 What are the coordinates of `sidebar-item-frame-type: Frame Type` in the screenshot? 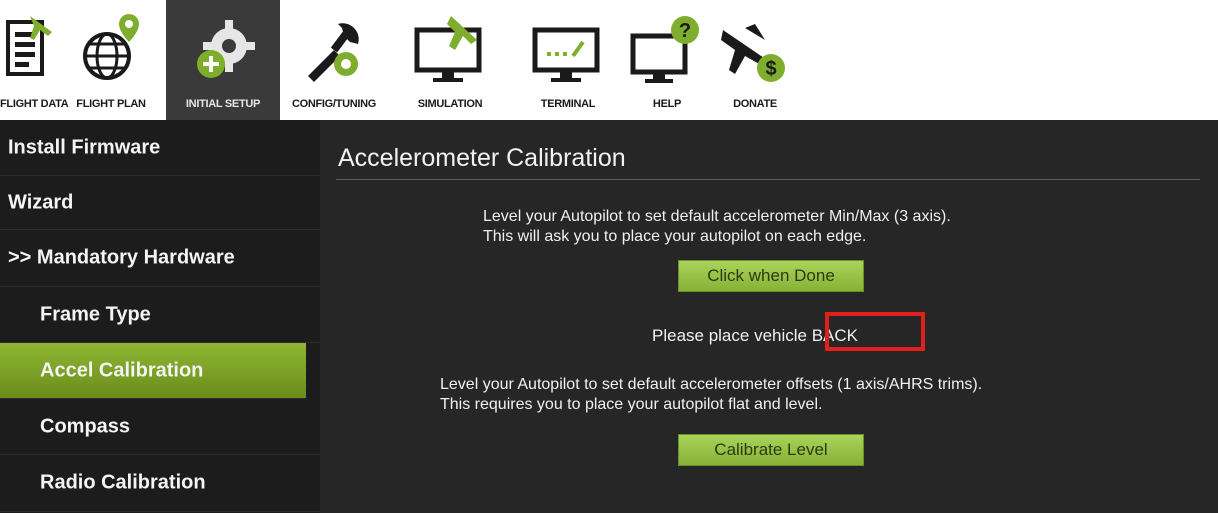 It's located at (160, 315).